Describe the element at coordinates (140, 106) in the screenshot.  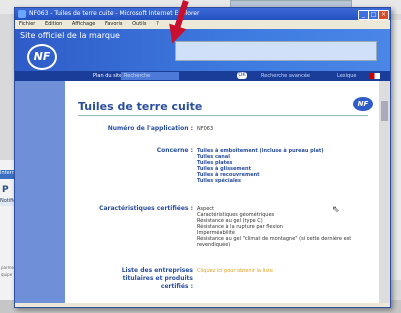
I see `page-title: Tuiles de terre cuite` at that location.